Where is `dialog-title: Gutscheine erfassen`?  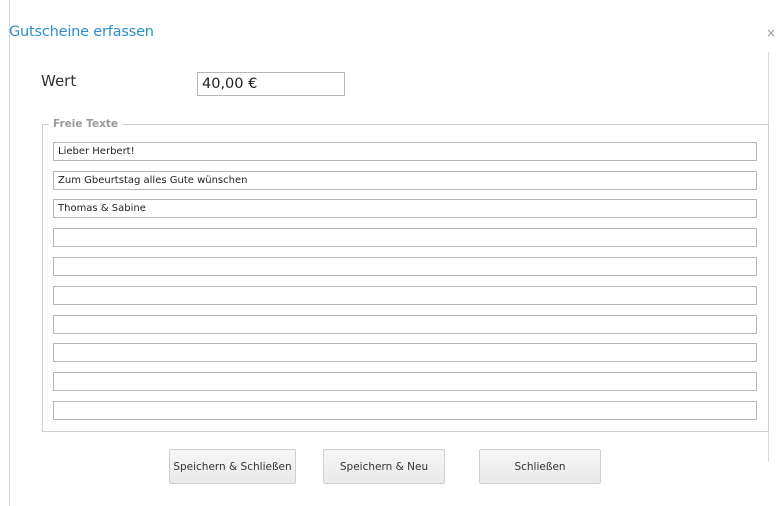 dialog-title: Gutscheine erfassen is located at coordinates (81, 32).